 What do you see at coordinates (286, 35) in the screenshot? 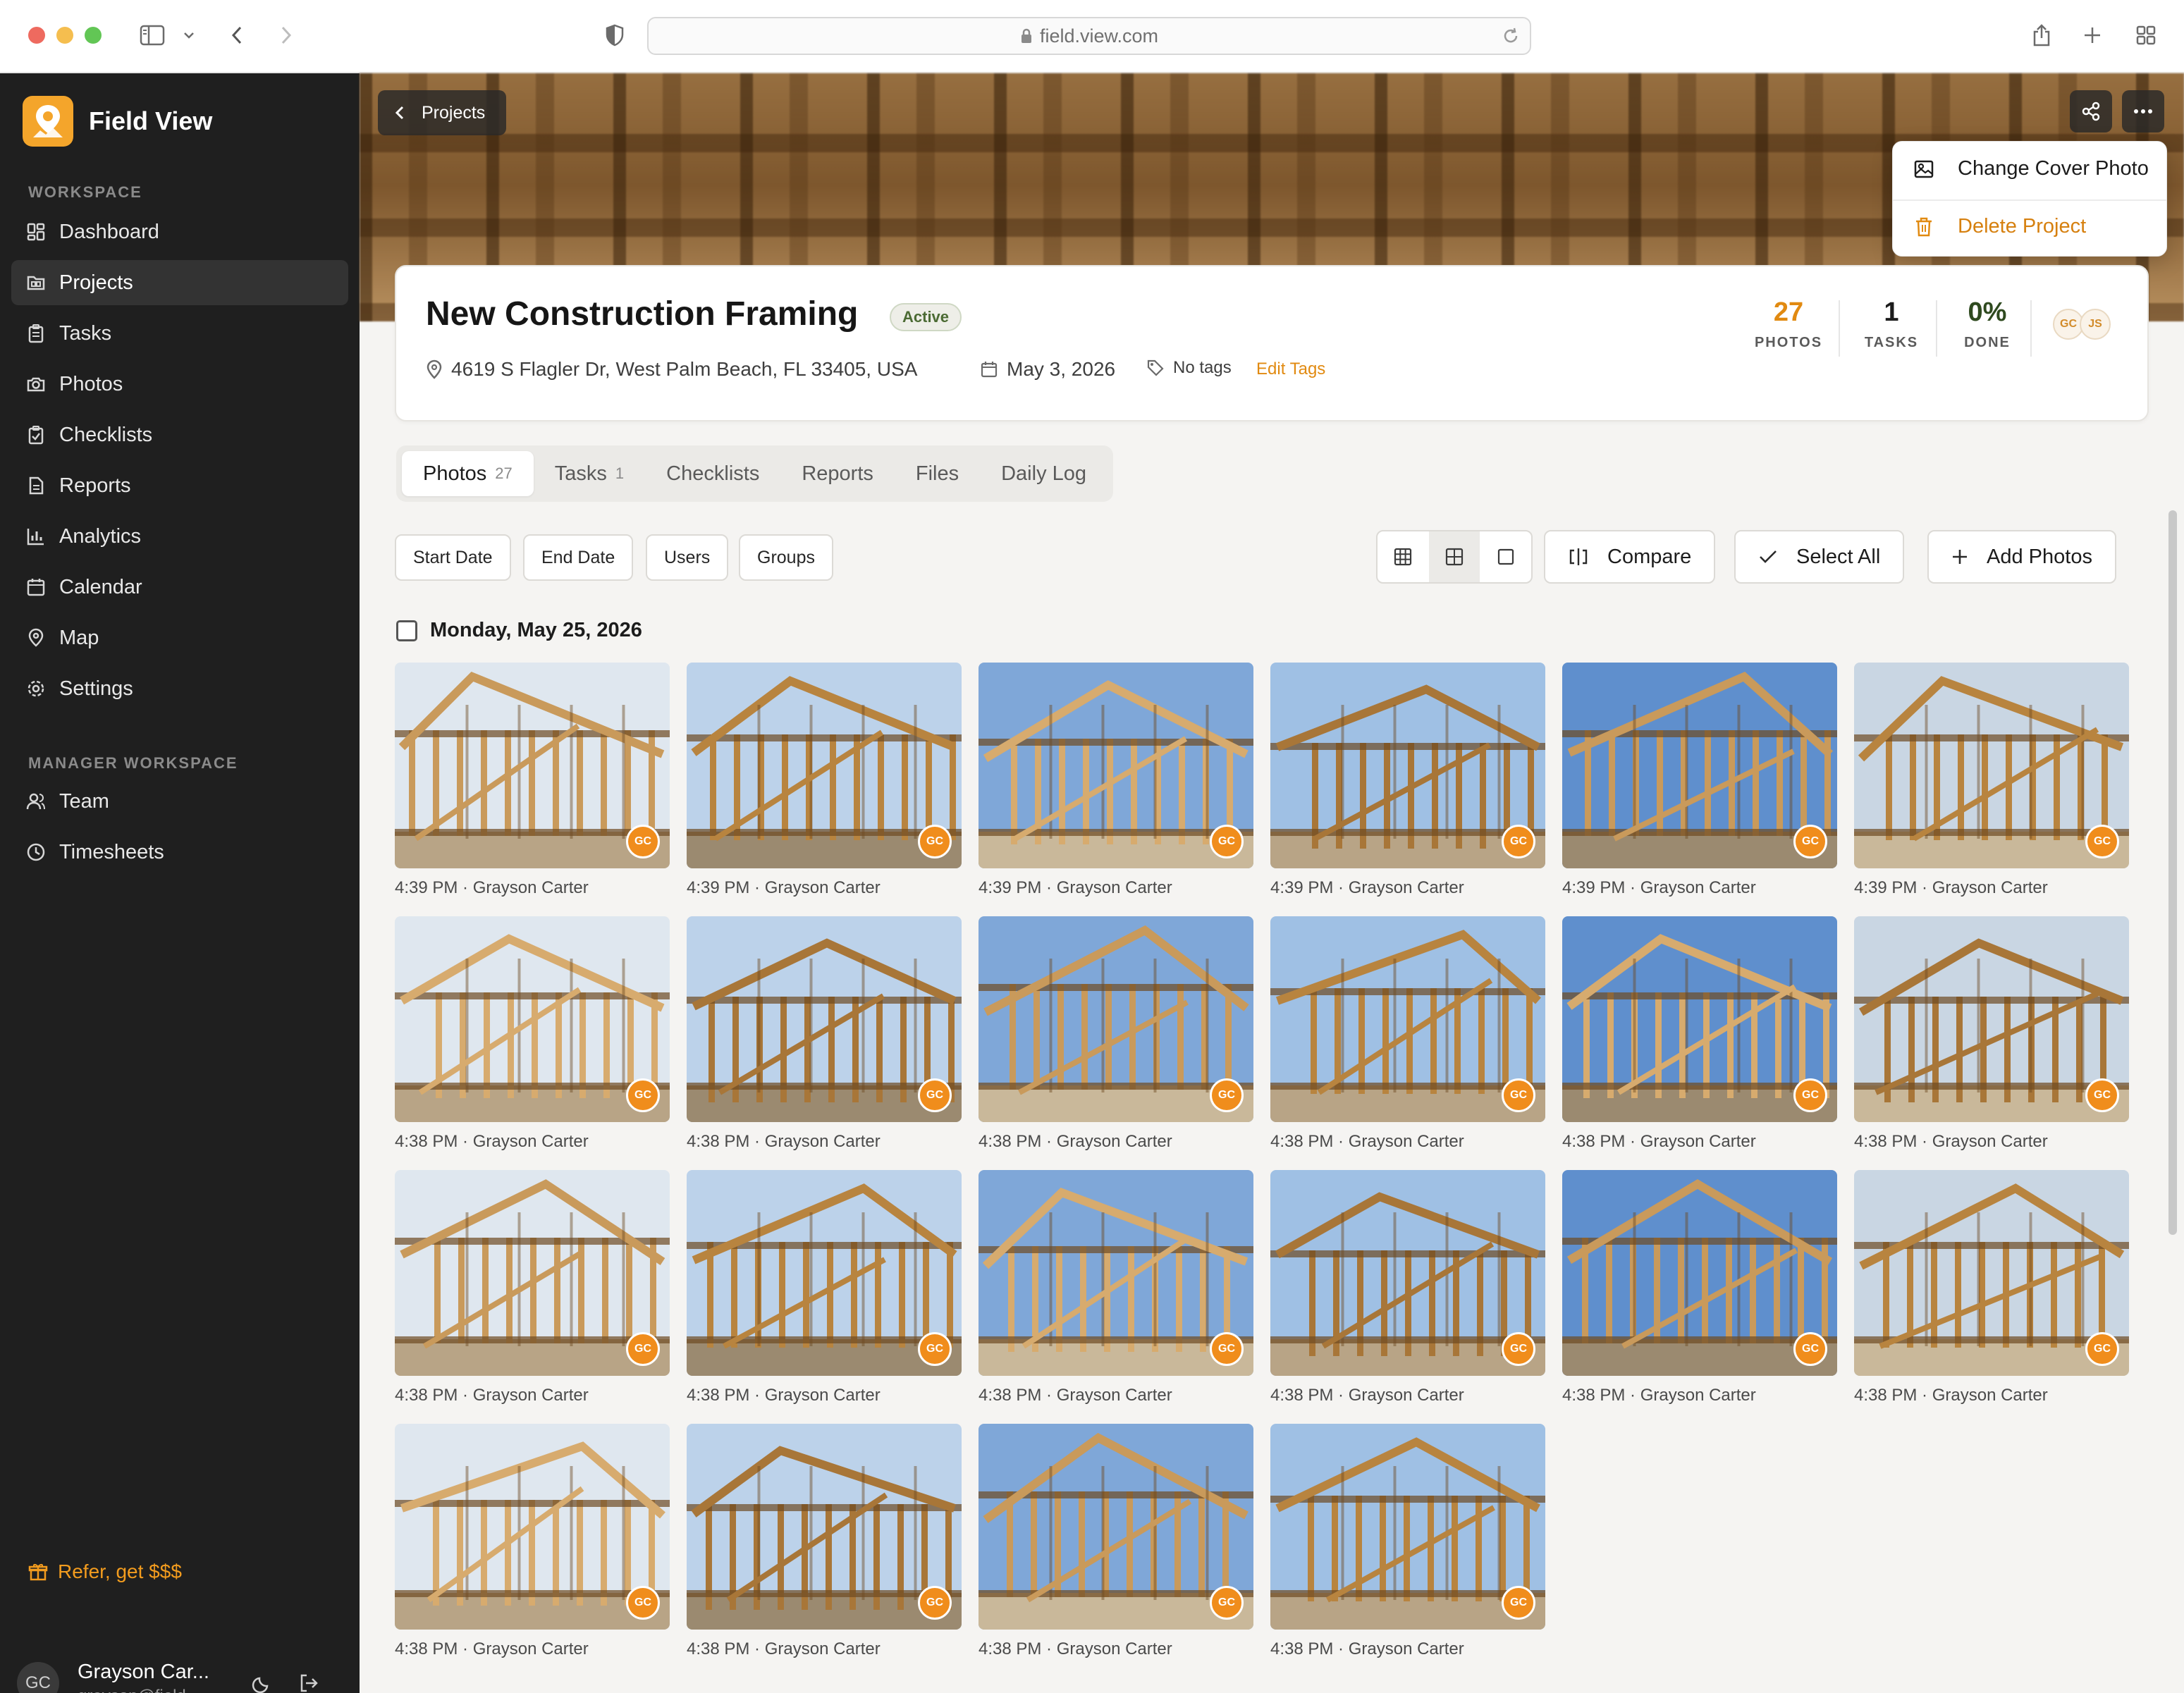
I see `forward-arrow-icon` at bounding box center [286, 35].